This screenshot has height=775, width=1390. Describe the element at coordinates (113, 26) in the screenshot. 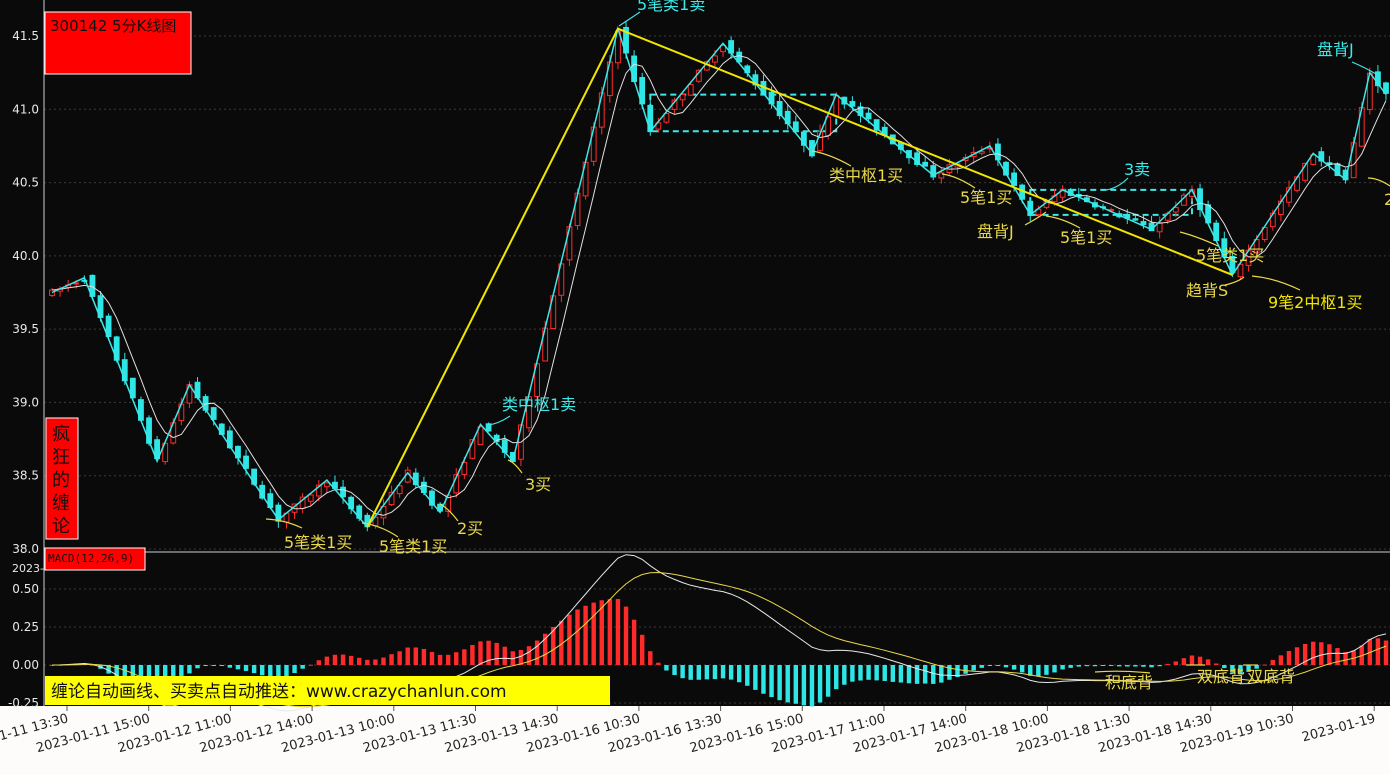

I see `title-text: 300142 5分K线图` at that location.